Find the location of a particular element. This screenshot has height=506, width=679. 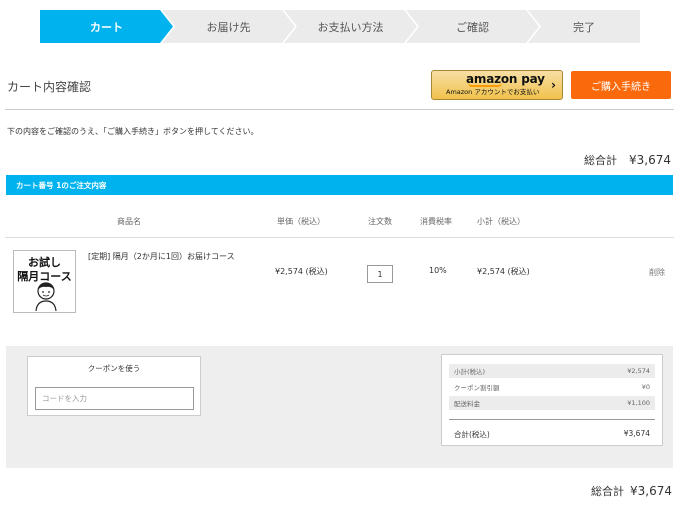

step-label: カート is located at coordinates (106, 27).